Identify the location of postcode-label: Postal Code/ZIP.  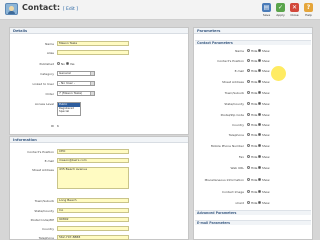
(42, 220).